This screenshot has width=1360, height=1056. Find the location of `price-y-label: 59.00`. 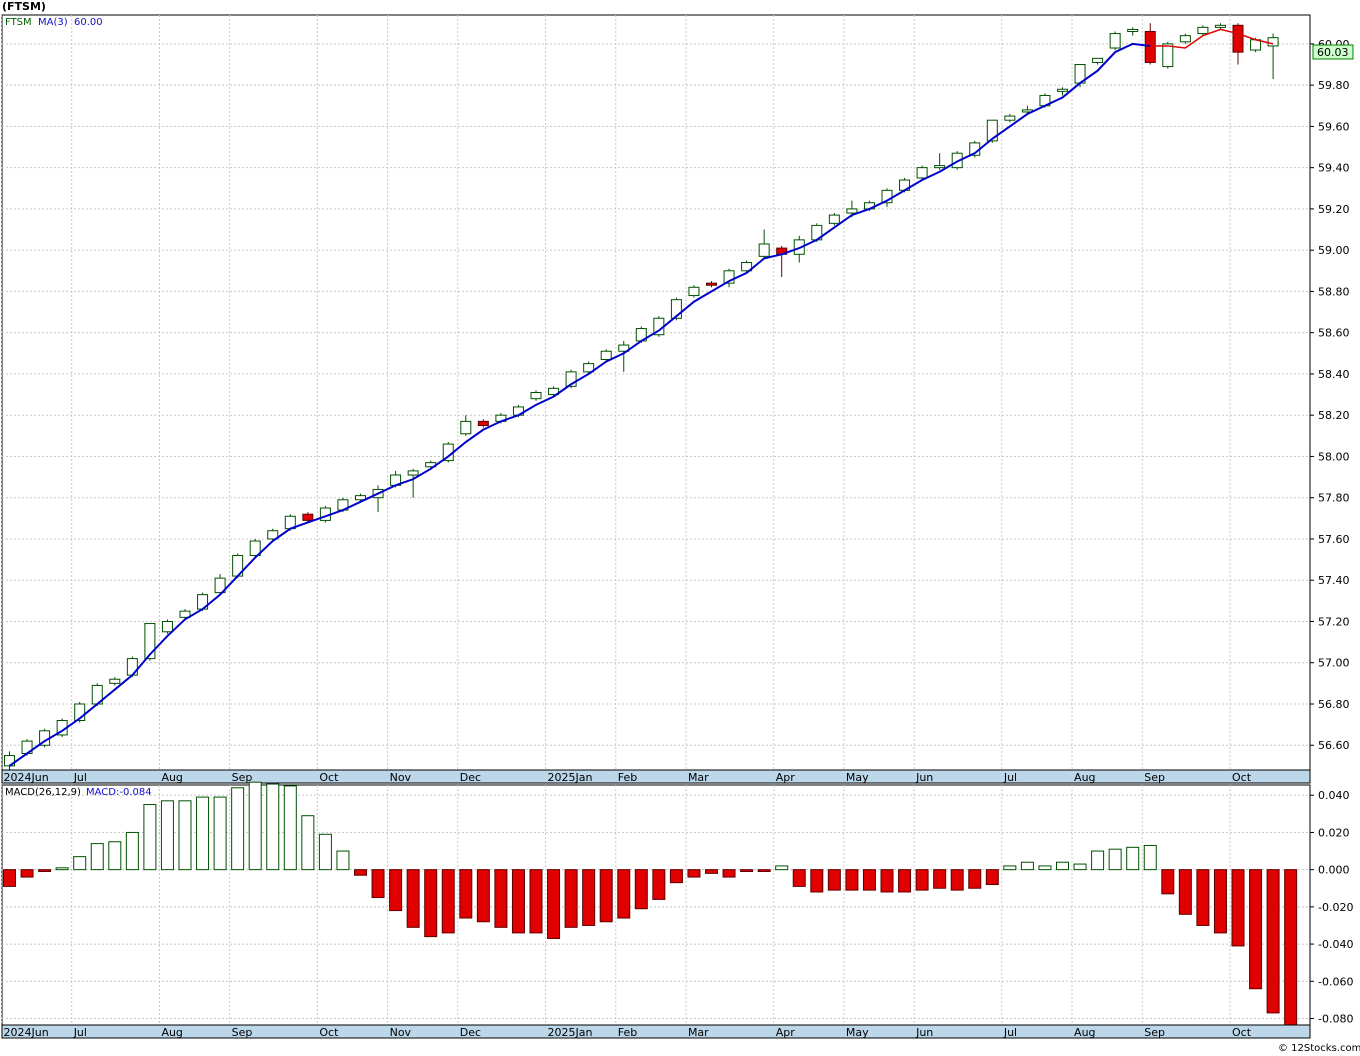

price-y-label: 59.00 is located at coordinates (1334, 250).